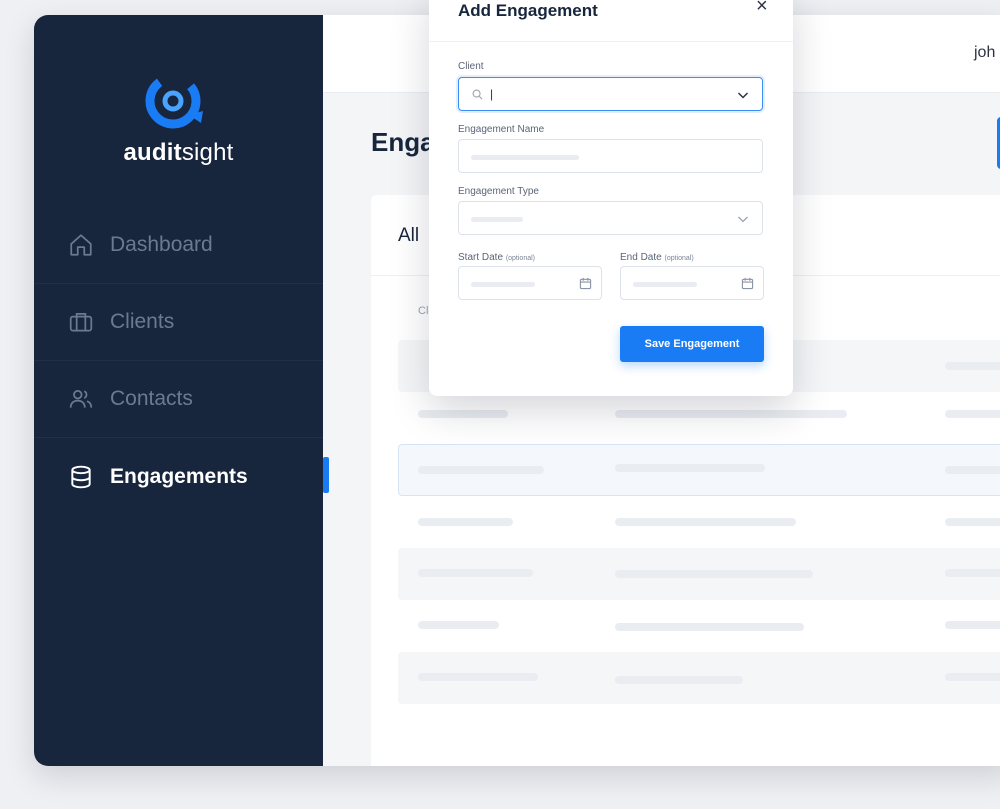  I want to click on modal-divider, so click(611, 41).